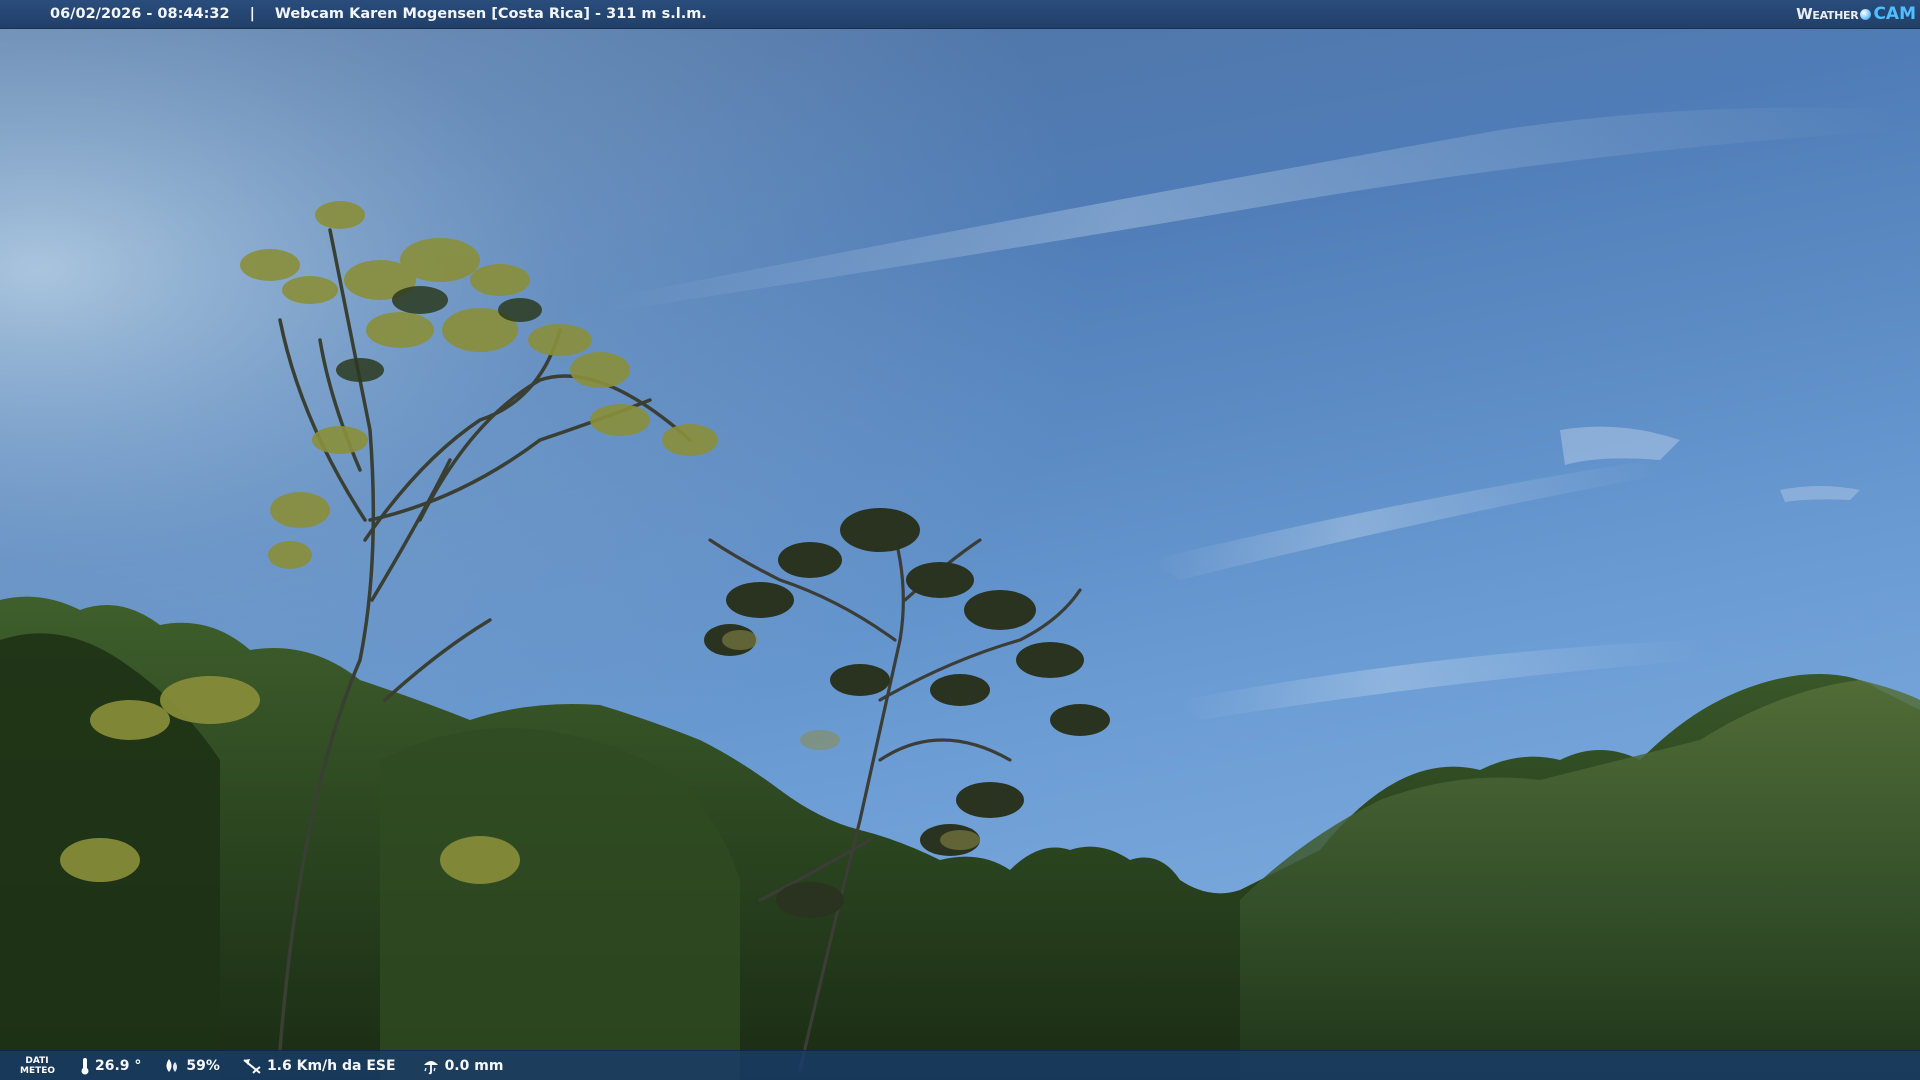  I want to click on wind-value: 1.6 Km/h da ESE, so click(331, 1065).